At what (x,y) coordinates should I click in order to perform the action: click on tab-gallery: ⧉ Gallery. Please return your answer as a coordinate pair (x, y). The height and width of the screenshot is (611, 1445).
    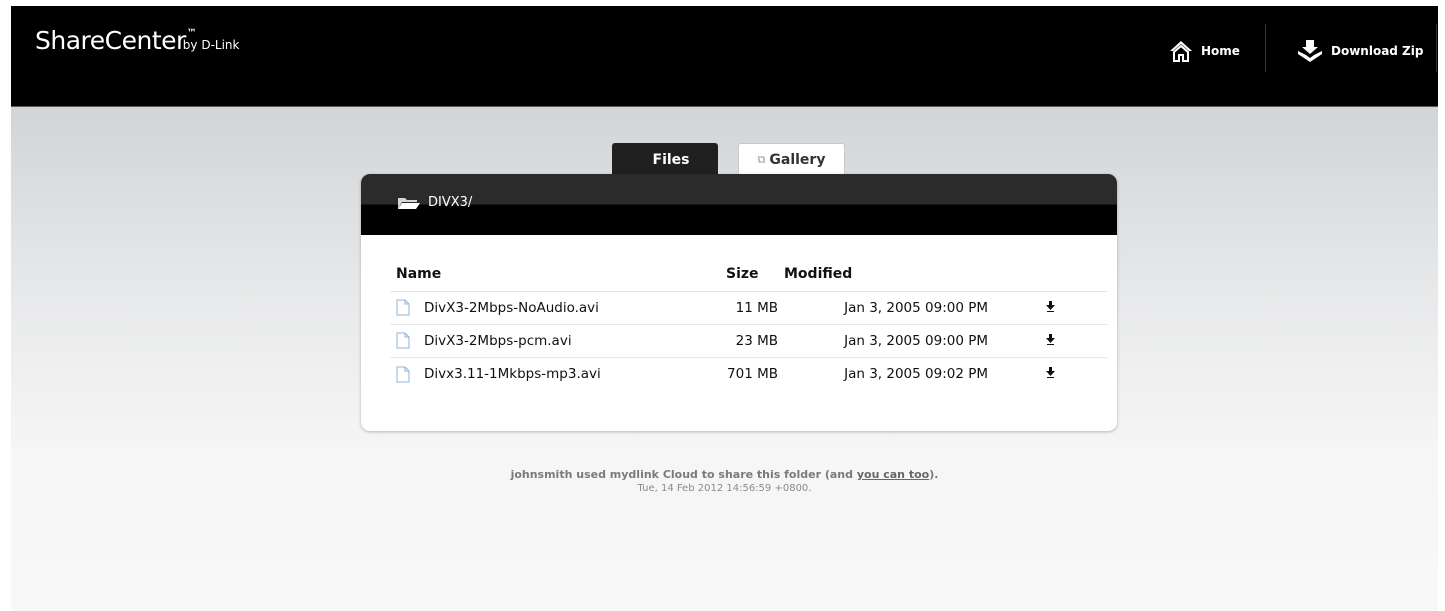
    Looking at the image, I should click on (791, 159).